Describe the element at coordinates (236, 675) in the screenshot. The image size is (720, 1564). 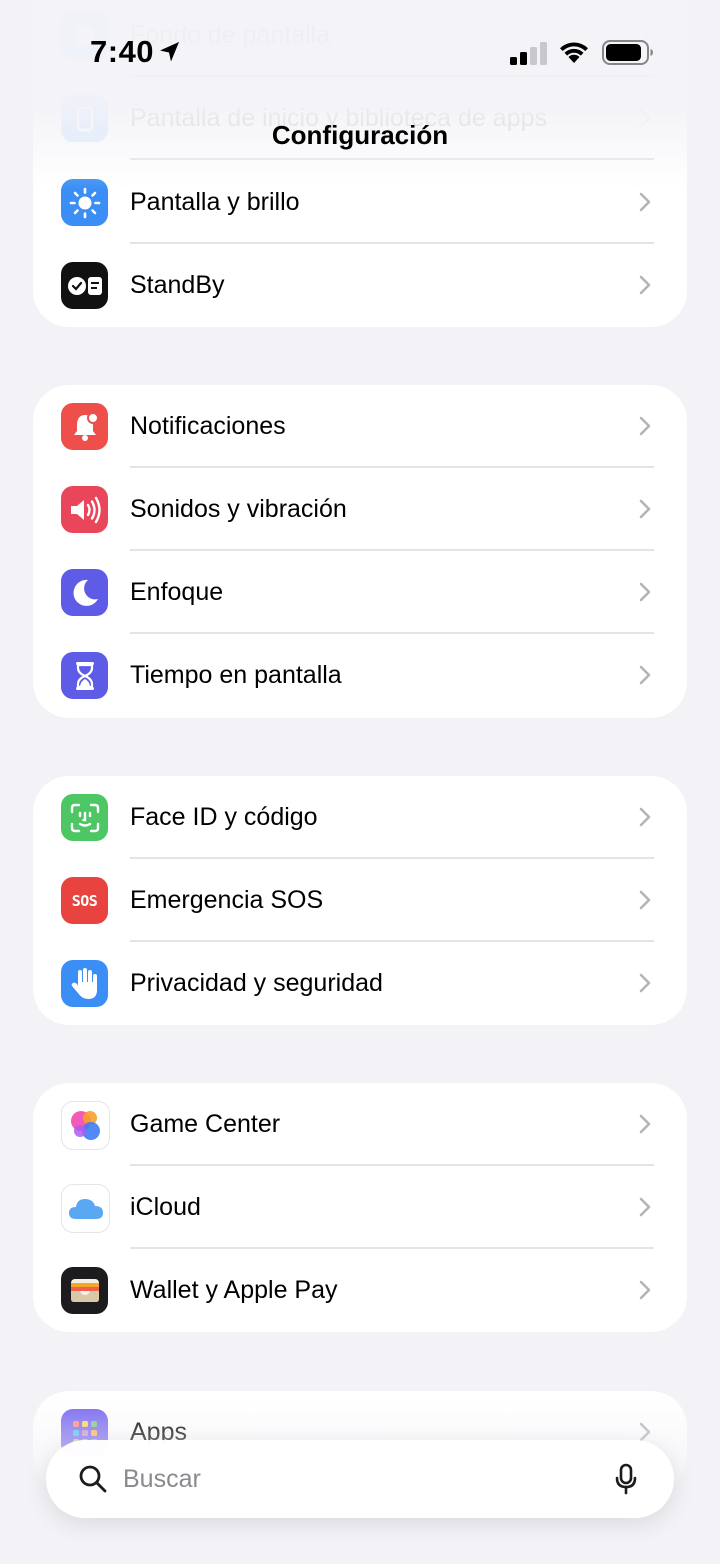
I see `settings-row-label: Tiempo en pantalla` at that location.